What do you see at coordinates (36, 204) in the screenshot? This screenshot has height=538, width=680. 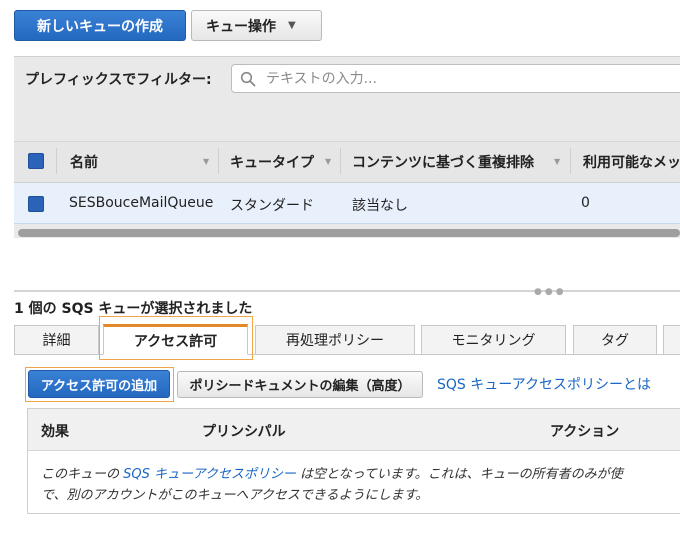 I see `row-checkbox` at bounding box center [36, 204].